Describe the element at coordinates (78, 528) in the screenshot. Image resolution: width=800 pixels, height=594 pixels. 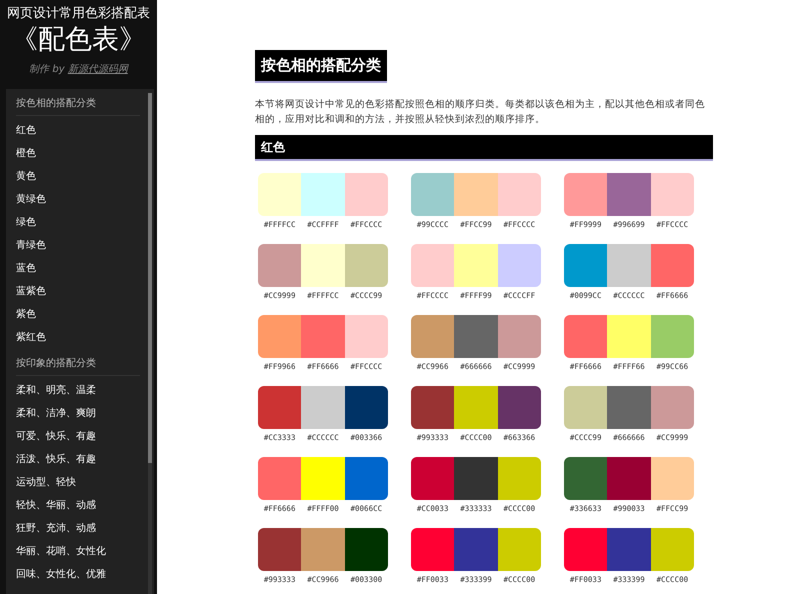
I see `sidebar-item: 狂野、充沛、动感` at that location.